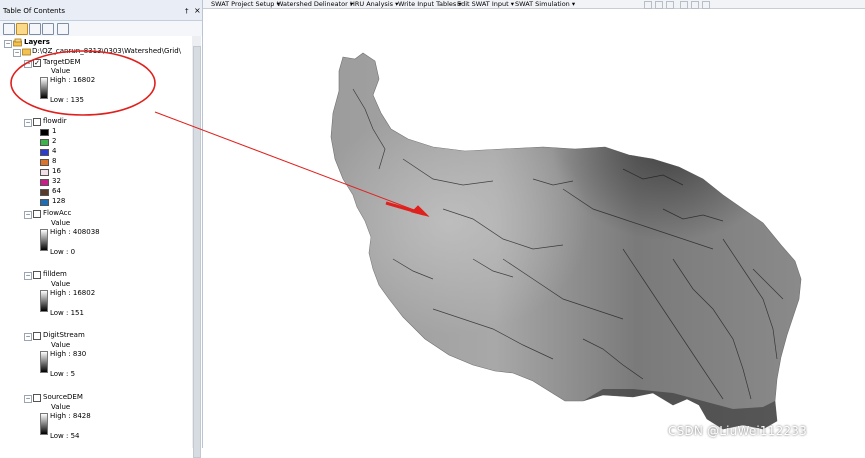 The image size is (865, 458). What do you see at coordinates (737, 431) in the screenshot?
I see `watermark: CSDN @LiuWei112233` at bounding box center [737, 431].